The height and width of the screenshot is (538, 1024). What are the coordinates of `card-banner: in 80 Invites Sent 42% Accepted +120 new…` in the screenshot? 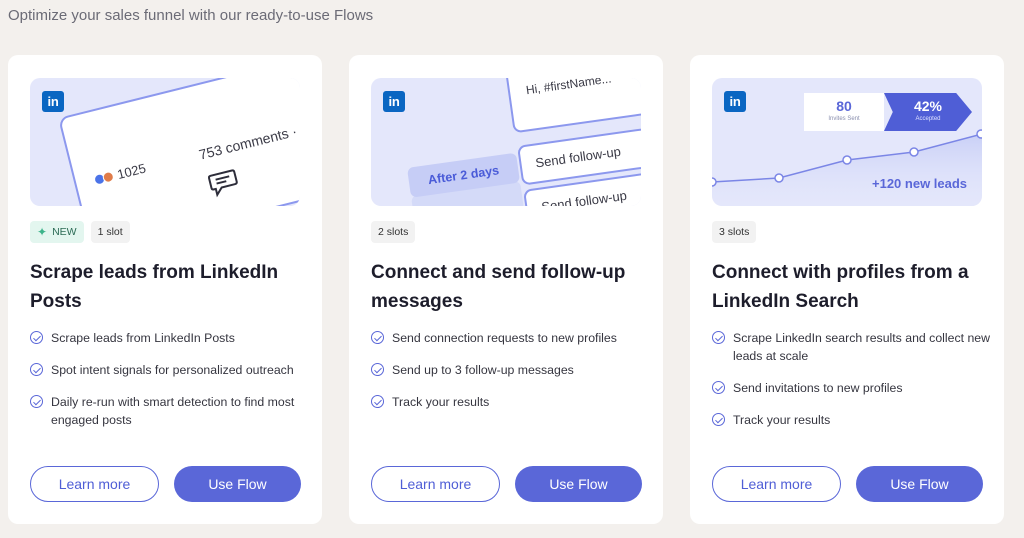 It's located at (847, 142).